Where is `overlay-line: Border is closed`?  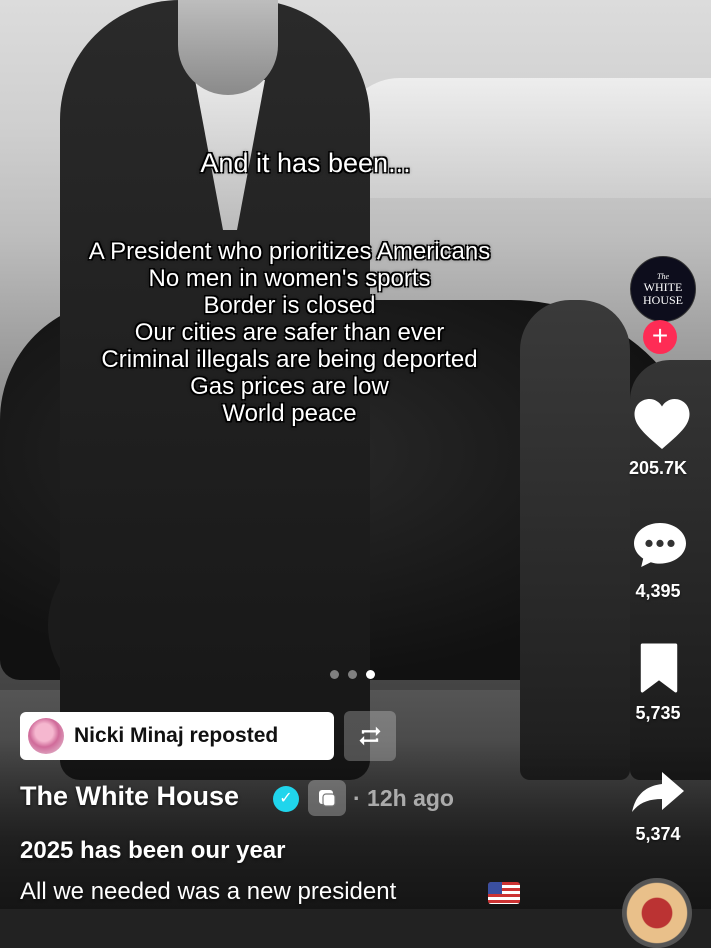 overlay-line: Border is closed is located at coordinates (289, 305).